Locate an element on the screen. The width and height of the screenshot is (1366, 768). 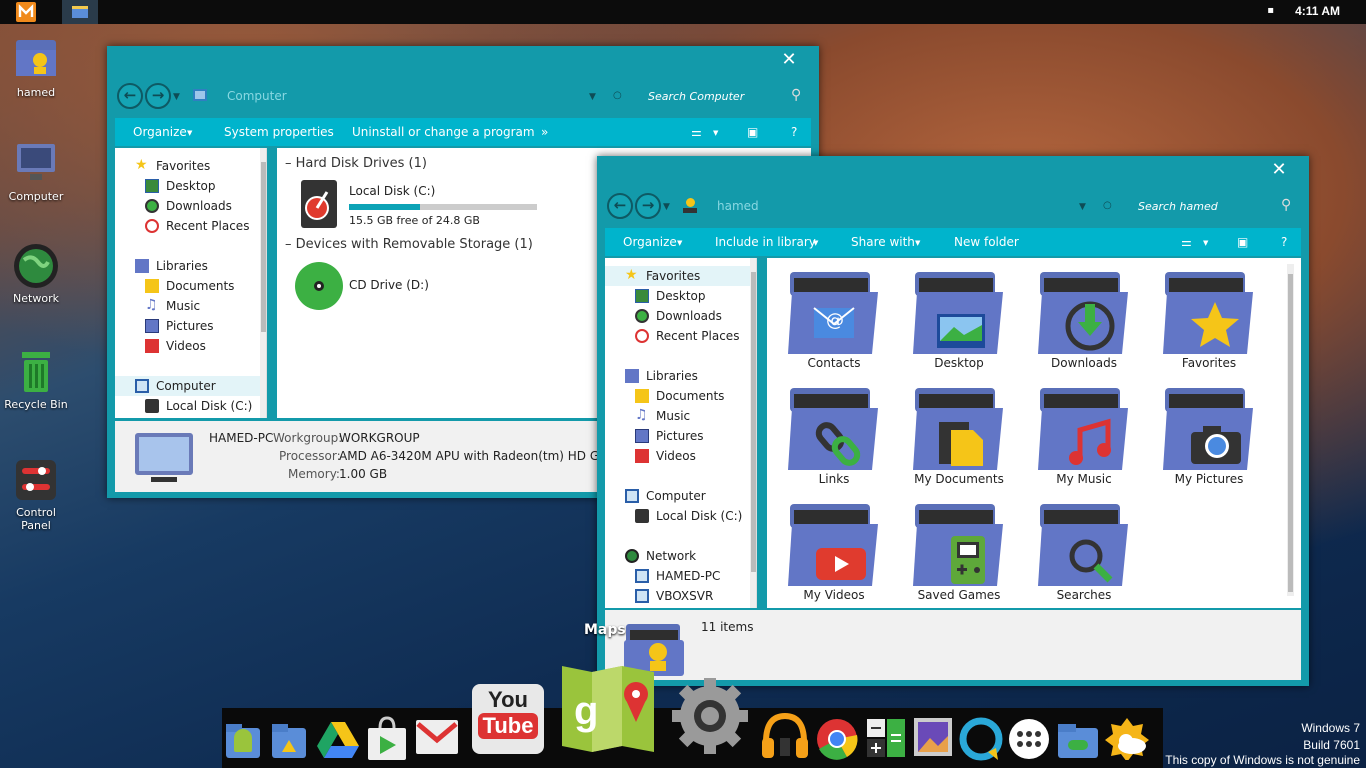
nav-vboxsvr: VBOXSVR is located at coordinates (680, 596).